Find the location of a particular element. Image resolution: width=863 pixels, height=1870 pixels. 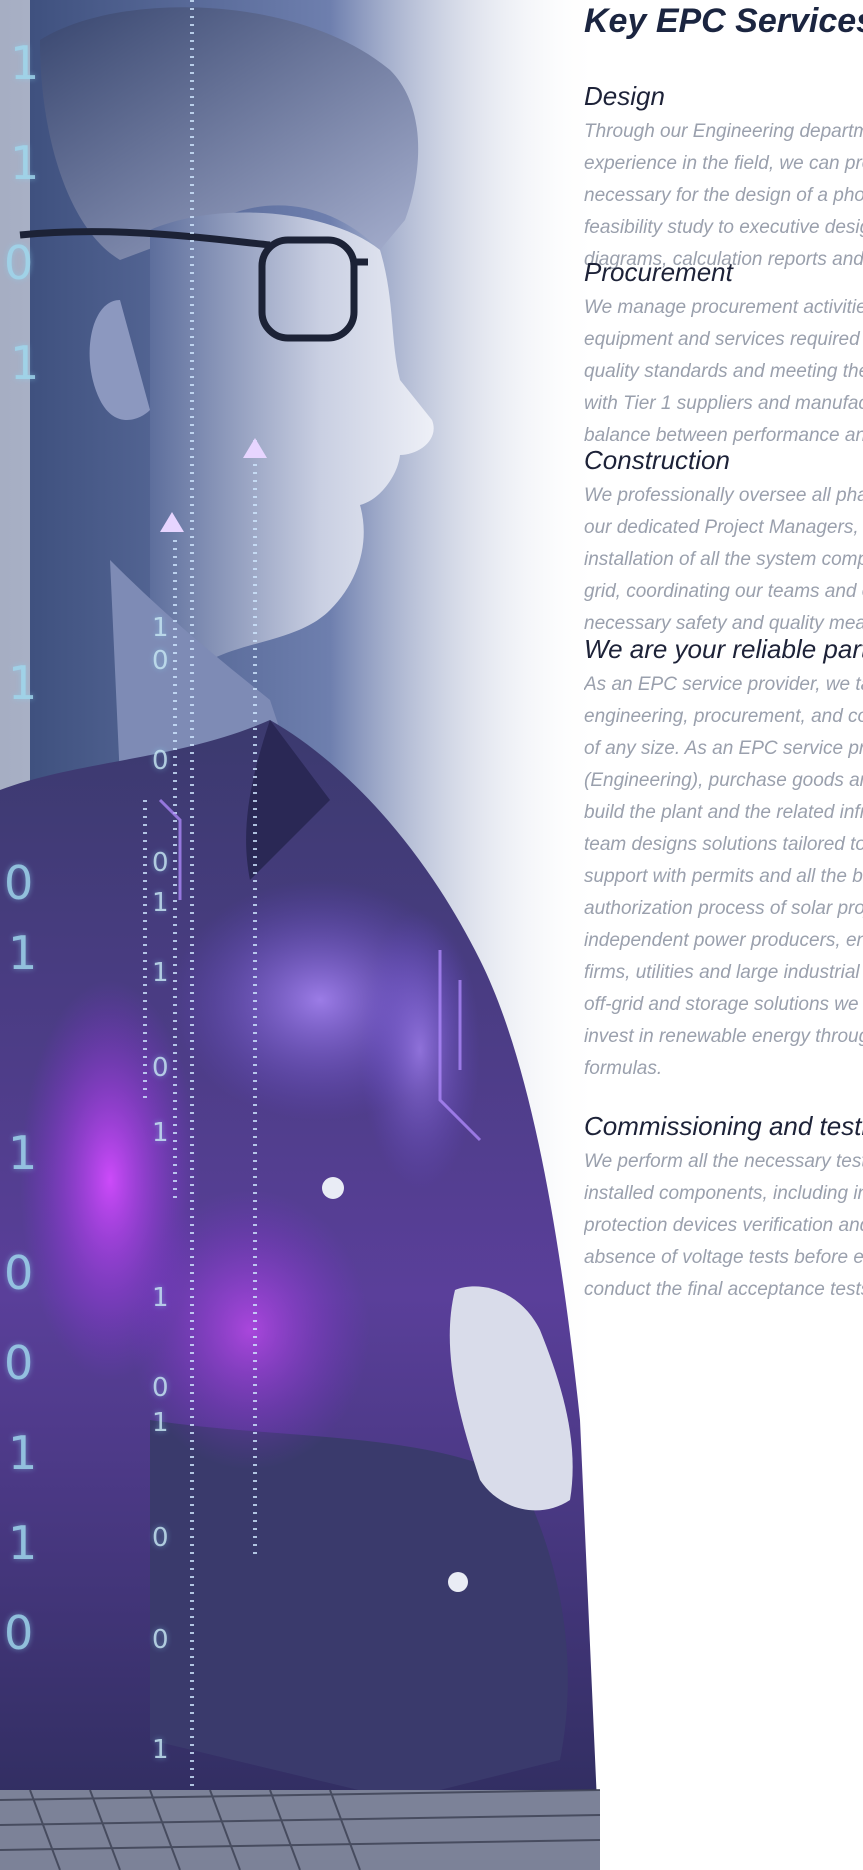

section-heading: Design is located at coordinates (624, 96).